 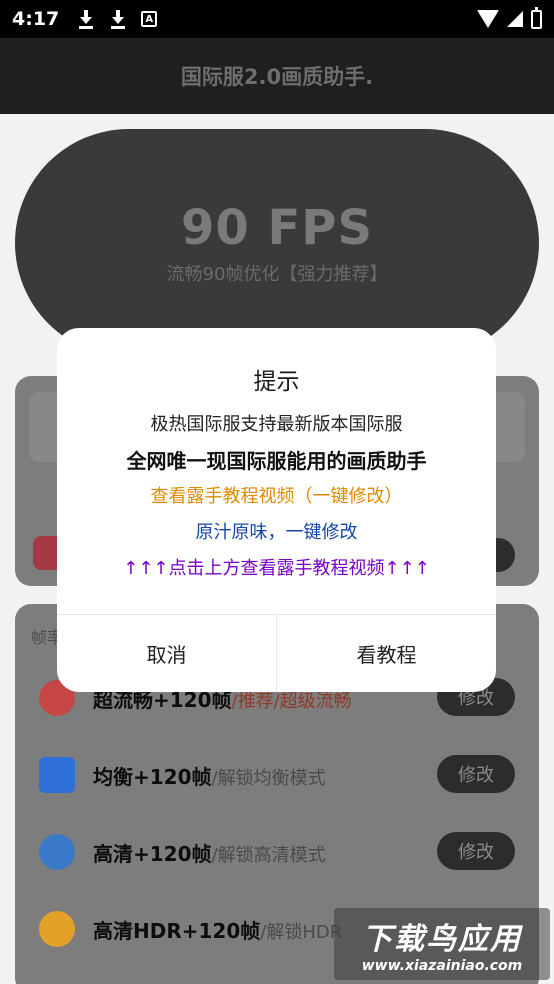 What do you see at coordinates (276, 532) in the screenshot?
I see `dialog-line: 原汁原味，一键修改` at bounding box center [276, 532].